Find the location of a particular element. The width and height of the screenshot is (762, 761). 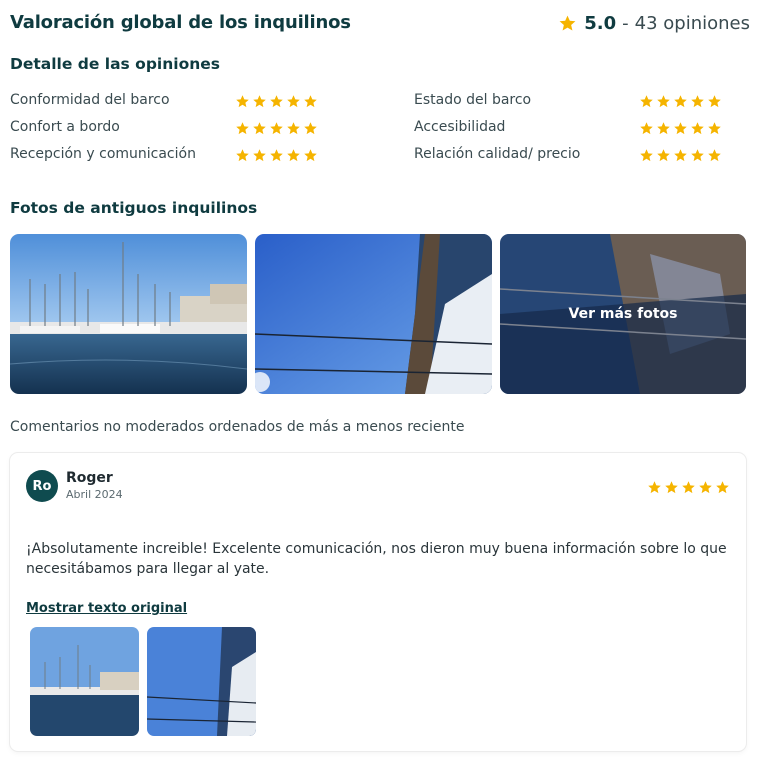

criterion-label: Conformidad del barco is located at coordinates (90, 100).